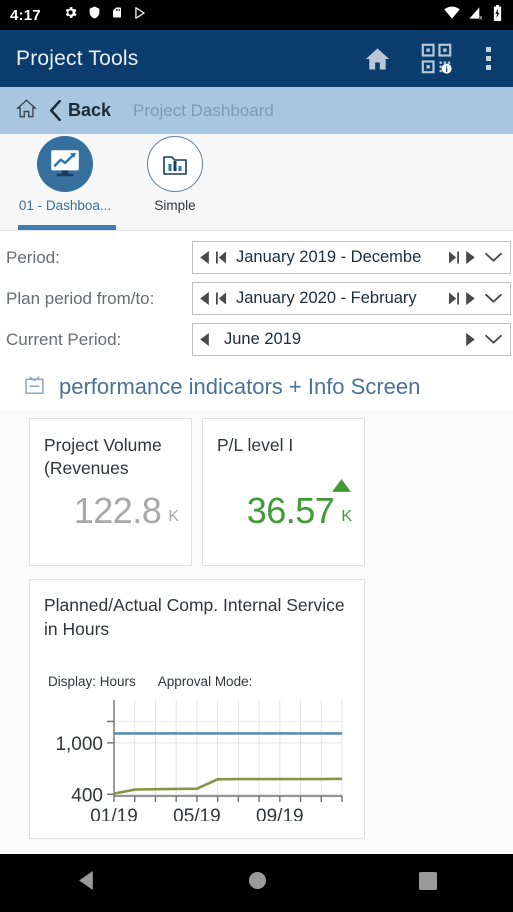 This screenshot has width=513, height=912. Describe the element at coordinates (470, 258) in the screenshot. I see `period-next-icon` at that location.